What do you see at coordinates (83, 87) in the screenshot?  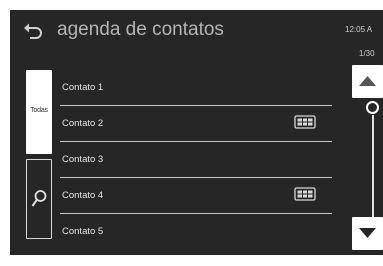 I see `contact-name: Contato 1` at bounding box center [83, 87].